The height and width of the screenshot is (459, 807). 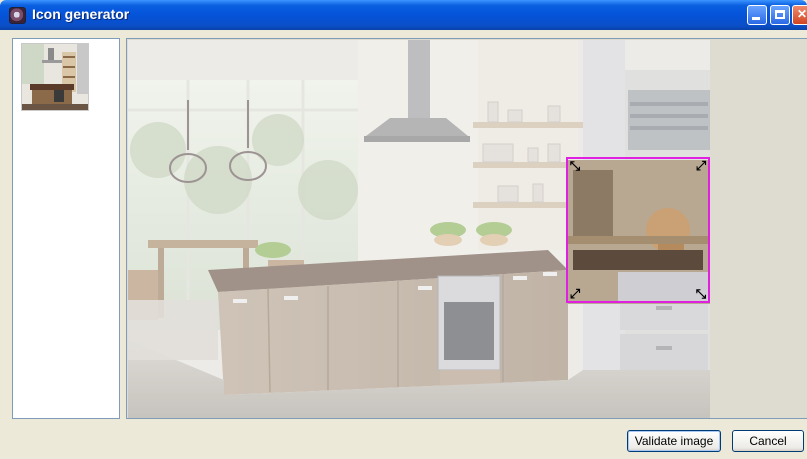 What do you see at coordinates (674, 441) in the screenshot?
I see `validate-image-button: Validate image` at bounding box center [674, 441].